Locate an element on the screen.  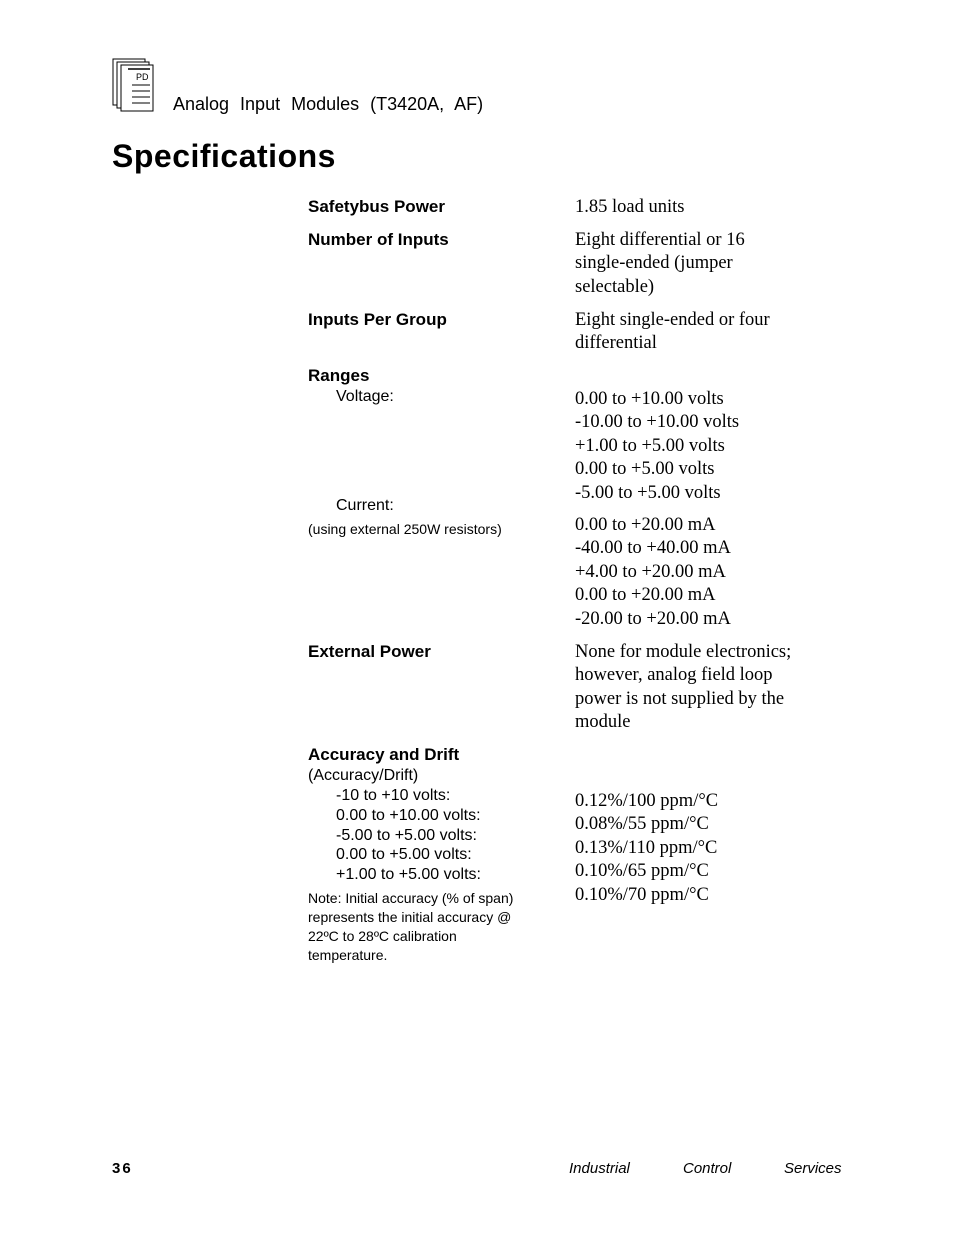
voltage-range: 0.00 to +5.00 volts is located at coordinates (645, 469).